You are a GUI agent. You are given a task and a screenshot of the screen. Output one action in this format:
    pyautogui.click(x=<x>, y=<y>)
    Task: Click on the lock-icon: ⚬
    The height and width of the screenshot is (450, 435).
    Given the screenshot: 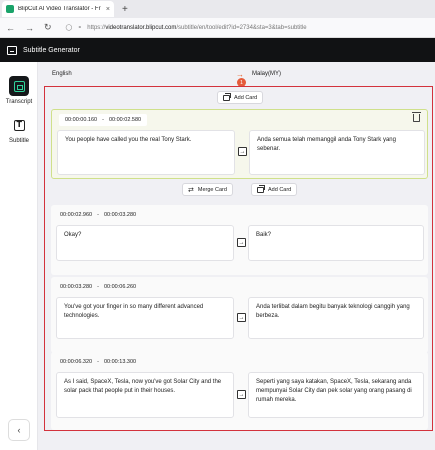 What is the action you would take?
    pyautogui.click(x=80, y=28)
    